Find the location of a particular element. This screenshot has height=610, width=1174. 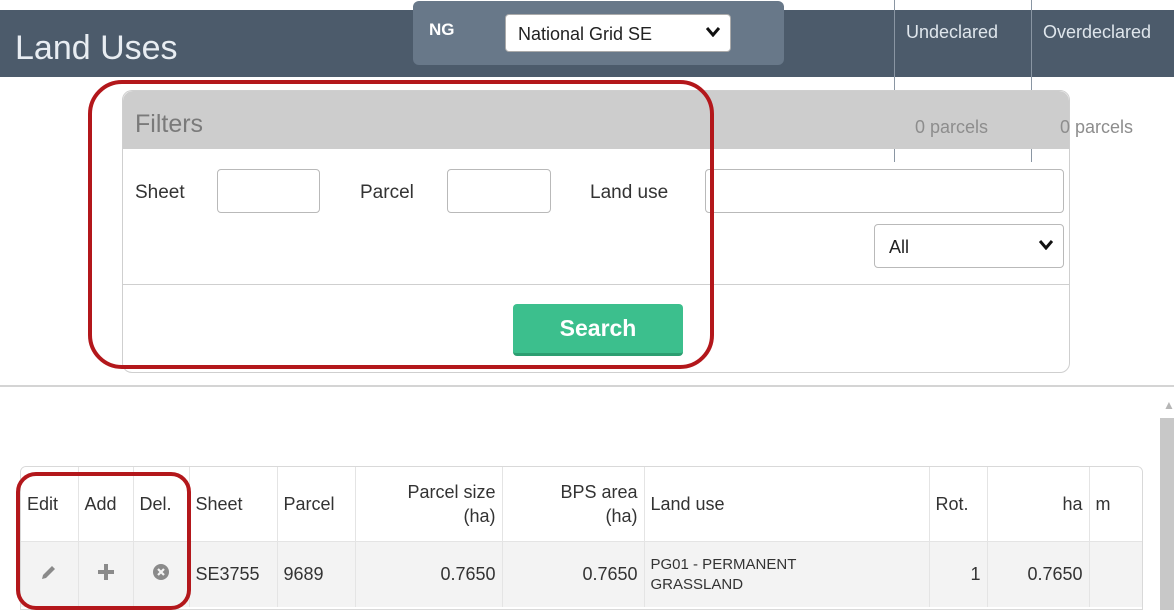

filters-divider is located at coordinates (596, 284).